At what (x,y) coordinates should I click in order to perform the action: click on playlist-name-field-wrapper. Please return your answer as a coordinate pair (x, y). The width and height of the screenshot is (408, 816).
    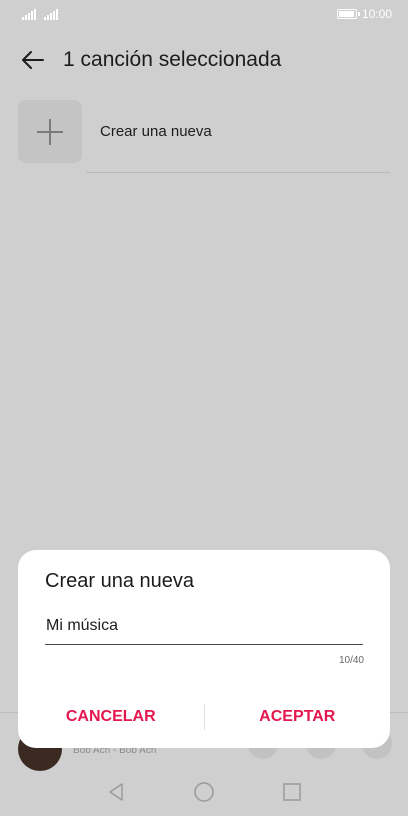
    Looking at the image, I should click on (204, 630).